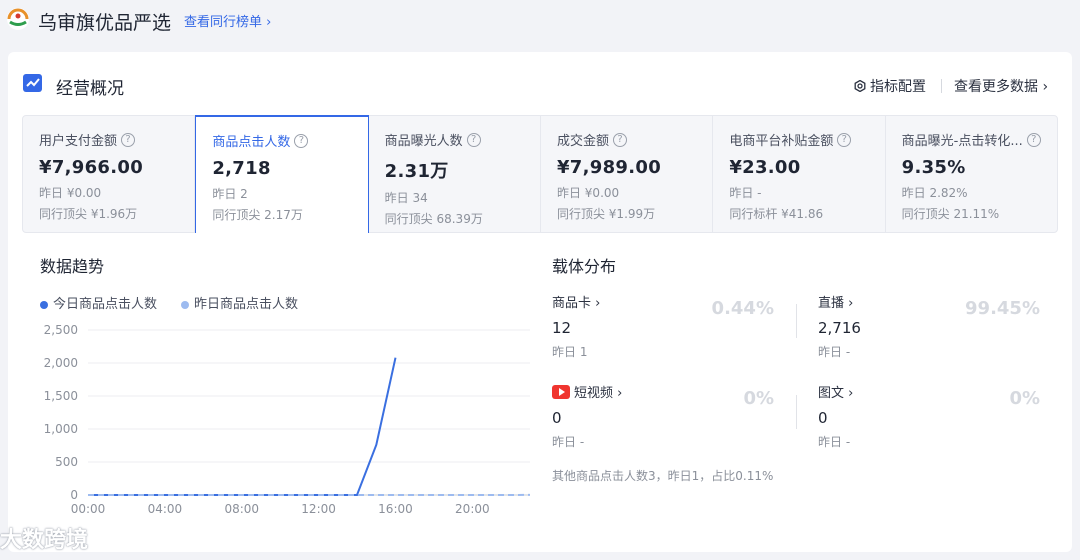 This screenshot has height=560, width=1080. I want to click on legend-yesterday: 昨日商品点击人数, so click(239, 302).